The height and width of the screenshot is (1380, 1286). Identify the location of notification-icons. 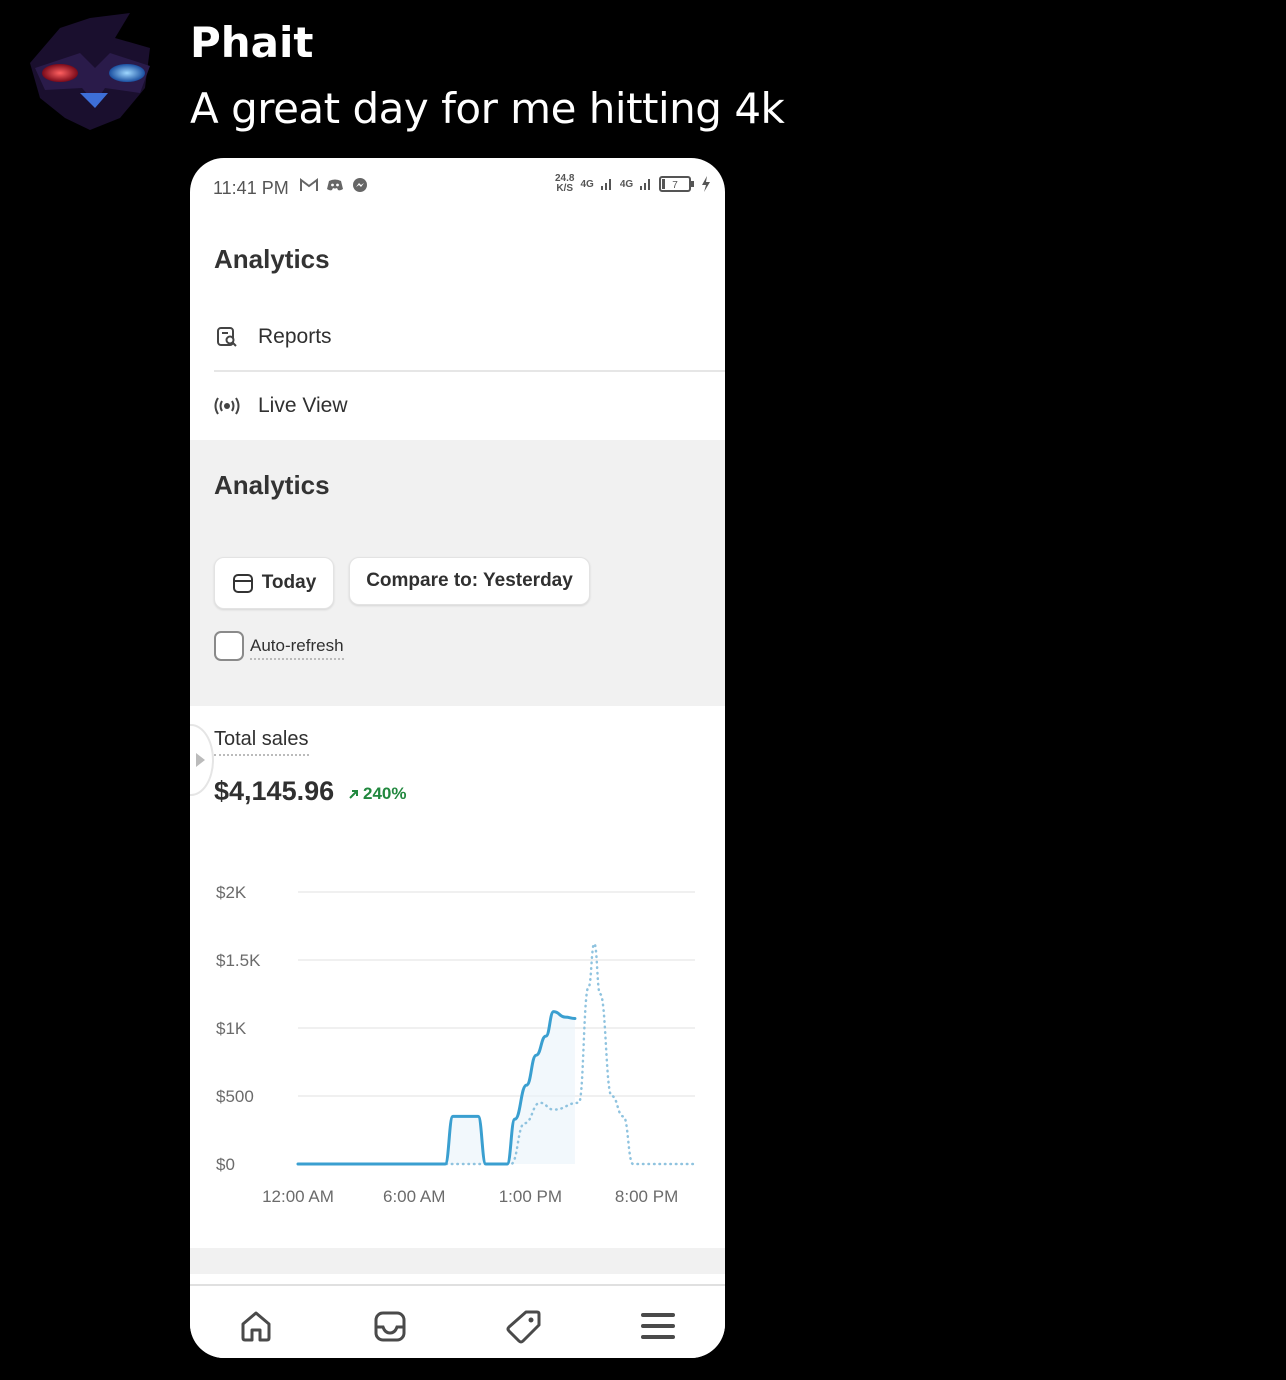
(334, 185).